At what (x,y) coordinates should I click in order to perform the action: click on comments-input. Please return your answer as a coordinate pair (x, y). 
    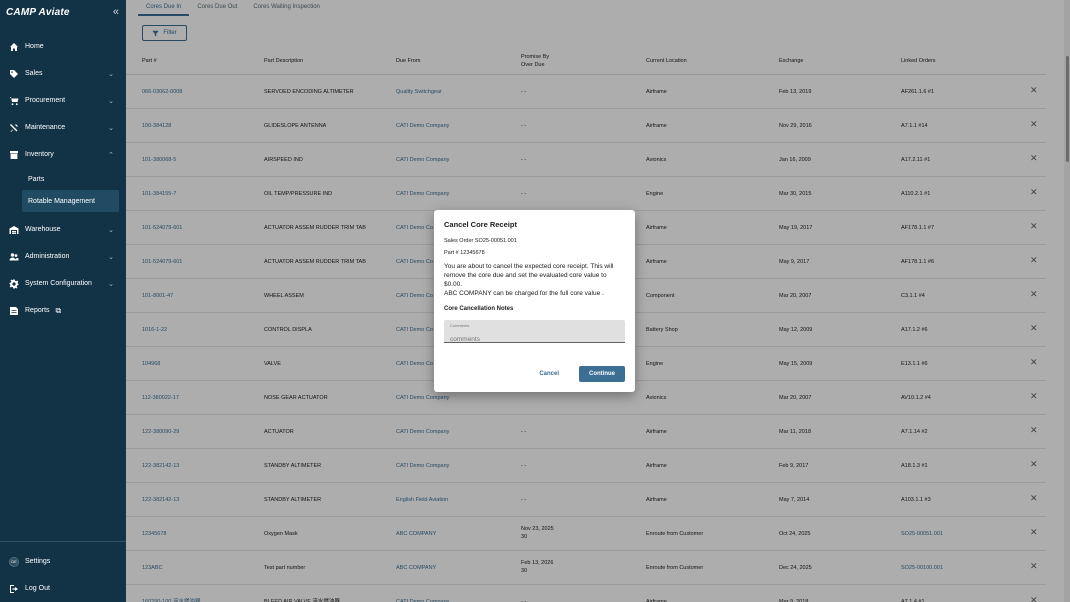
    Looking at the image, I should click on (534, 339).